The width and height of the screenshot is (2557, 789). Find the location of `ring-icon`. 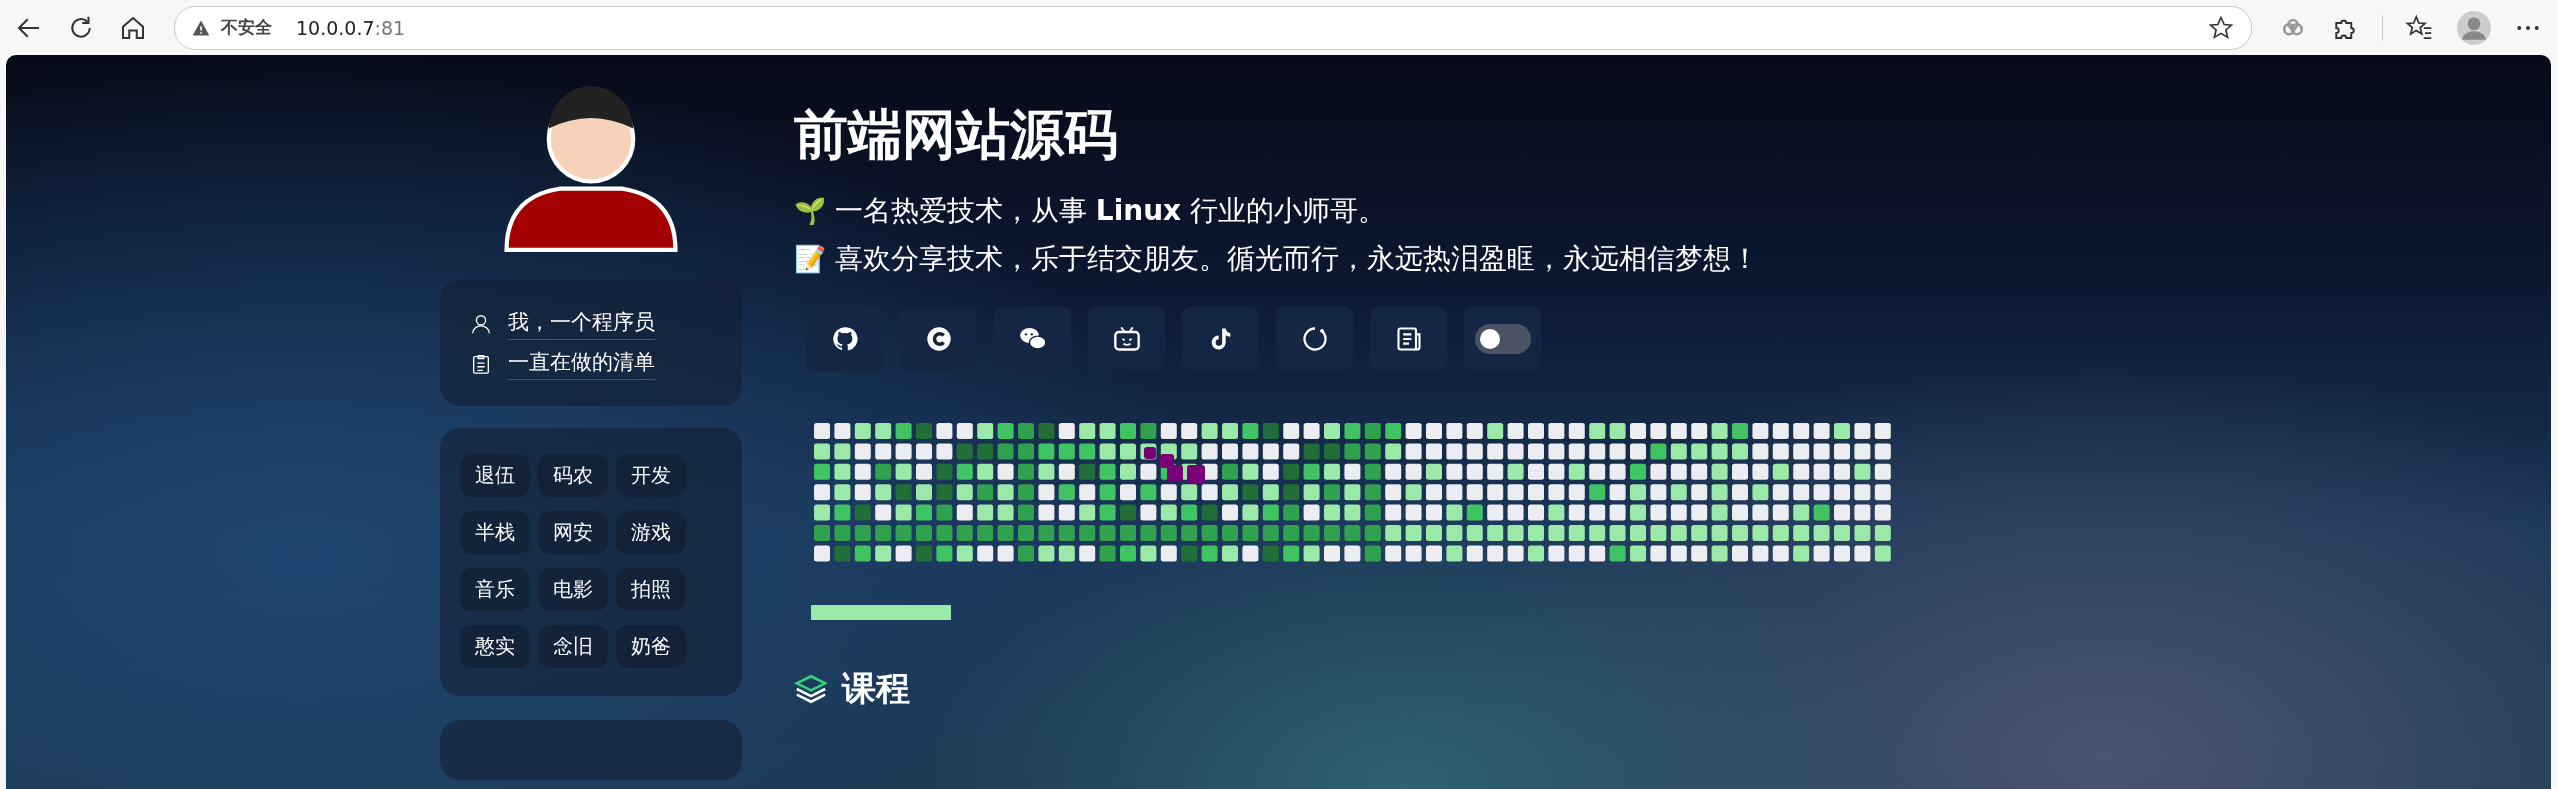

ring-icon is located at coordinates (1314, 339).